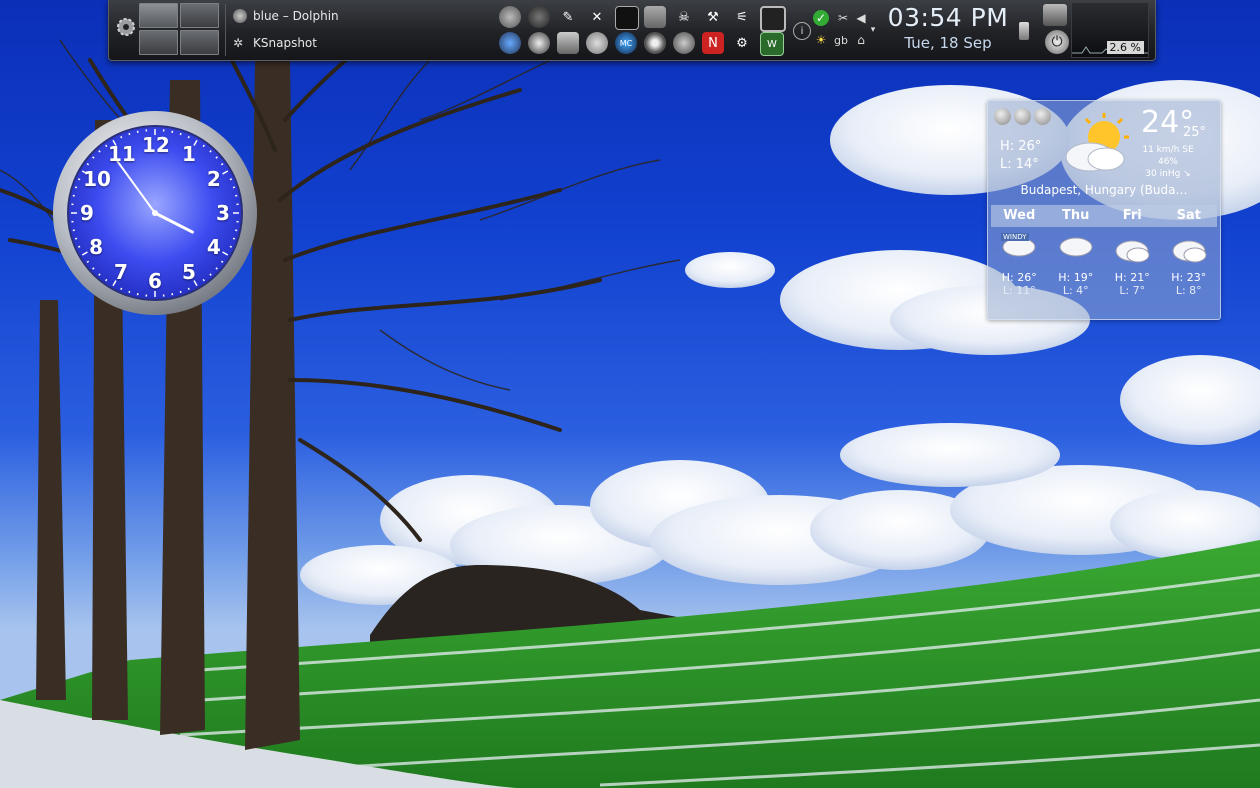 Image resolution: width=1260 pixels, height=788 pixels. I want to click on lock-screen-icon, so click(1055, 15).